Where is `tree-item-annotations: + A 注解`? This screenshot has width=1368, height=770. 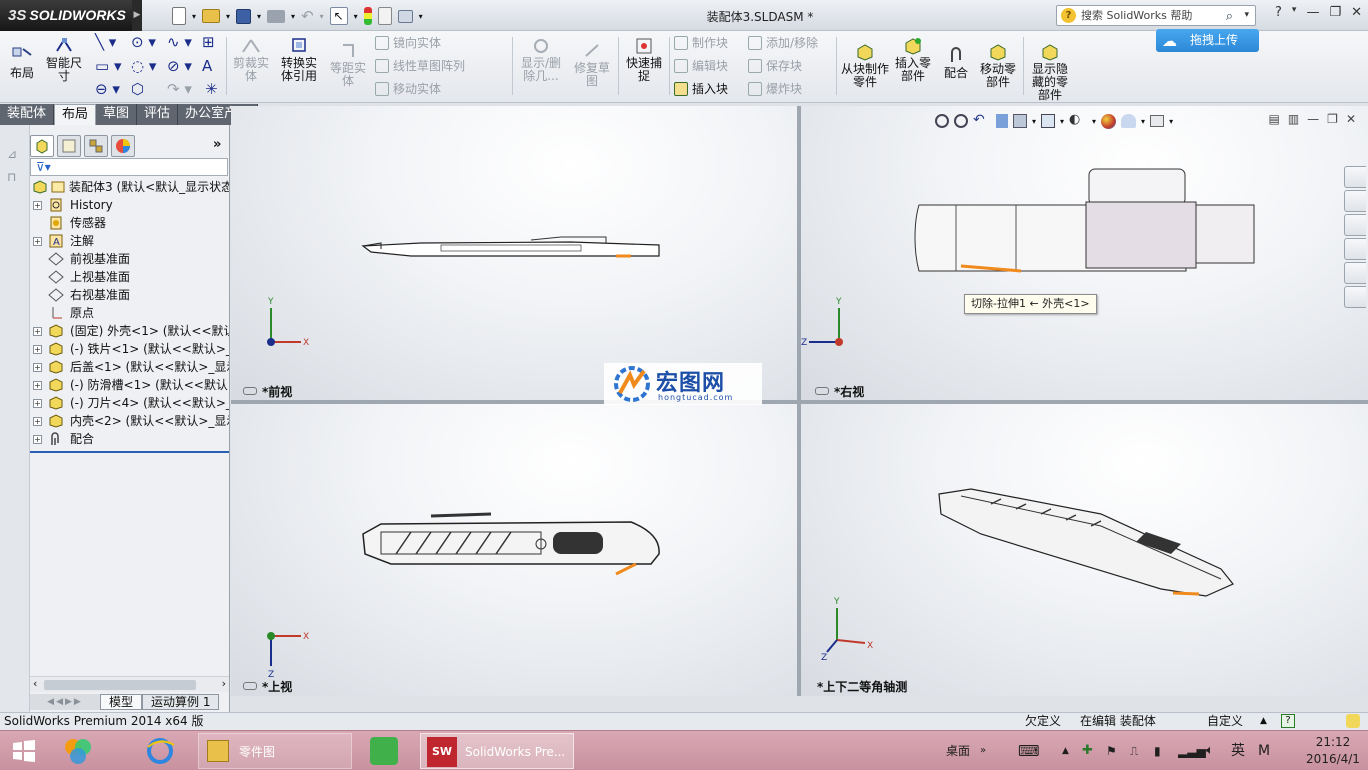
tree-item-annotations: + A 注解 is located at coordinates (129, 241).